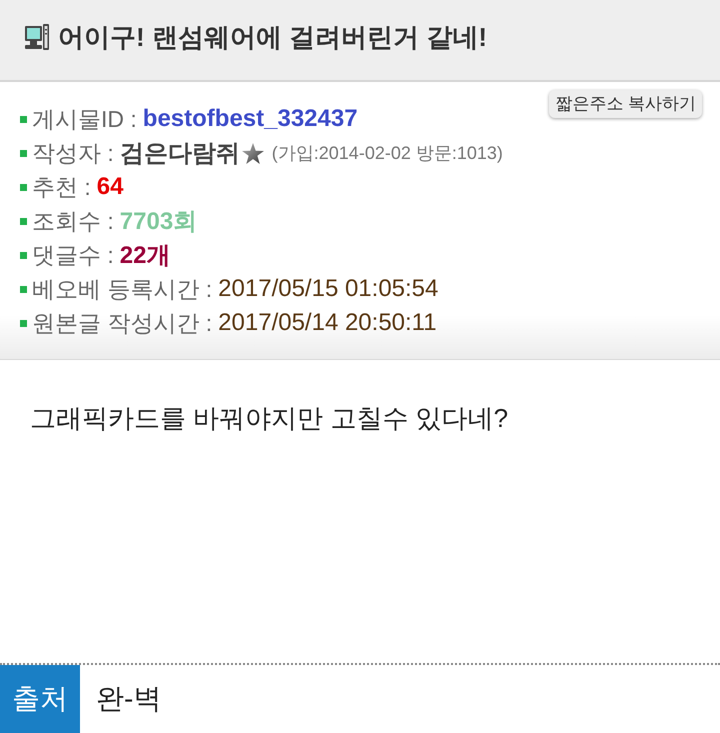 This screenshot has height=733, width=720. What do you see at coordinates (159, 222) in the screenshot?
I see `info-value: 7703회` at bounding box center [159, 222].